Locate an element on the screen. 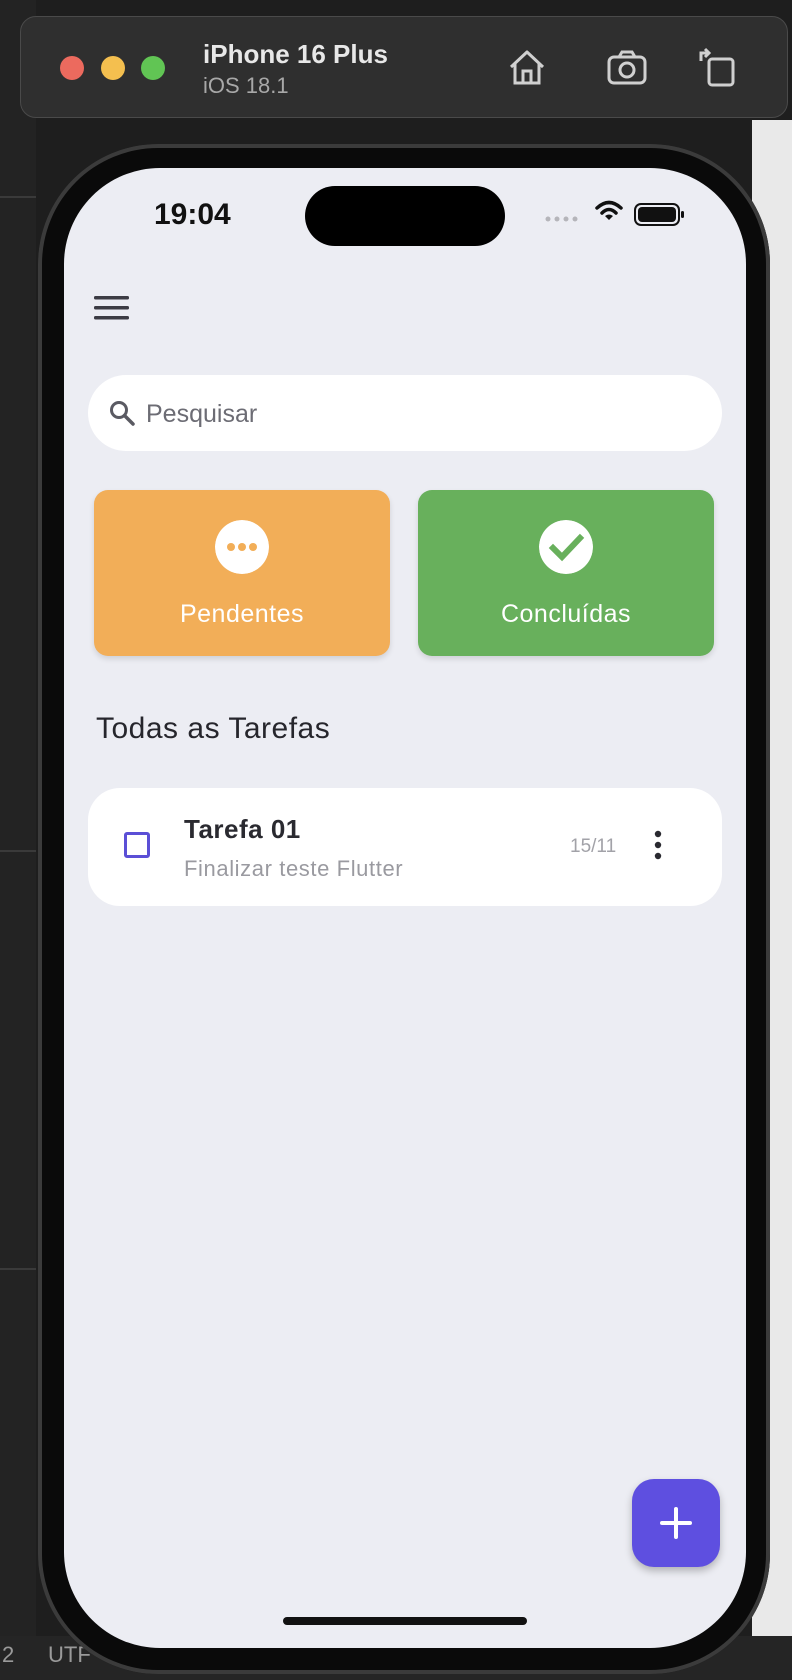  status-time: 19:04 is located at coordinates (192, 214).